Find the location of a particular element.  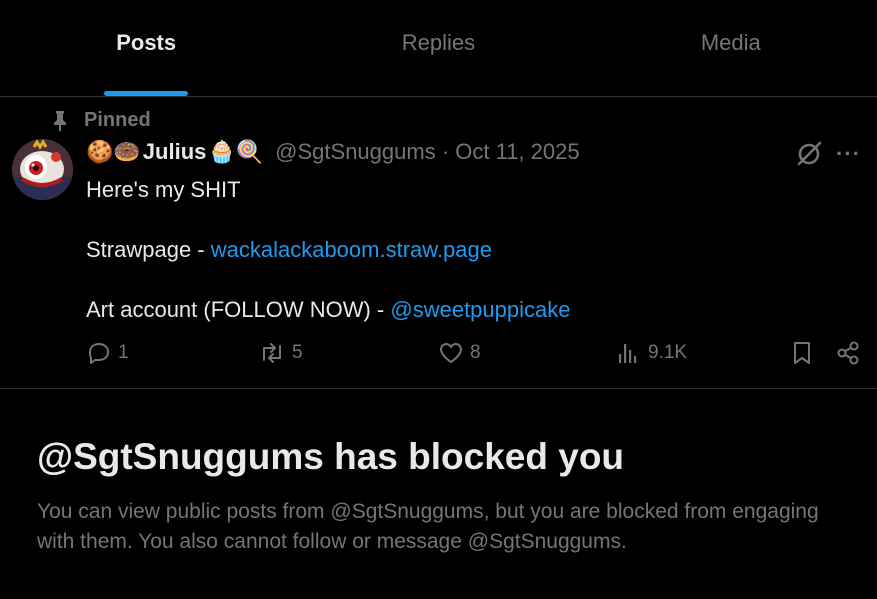

repost-button: 5 is located at coordinates (280, 353).